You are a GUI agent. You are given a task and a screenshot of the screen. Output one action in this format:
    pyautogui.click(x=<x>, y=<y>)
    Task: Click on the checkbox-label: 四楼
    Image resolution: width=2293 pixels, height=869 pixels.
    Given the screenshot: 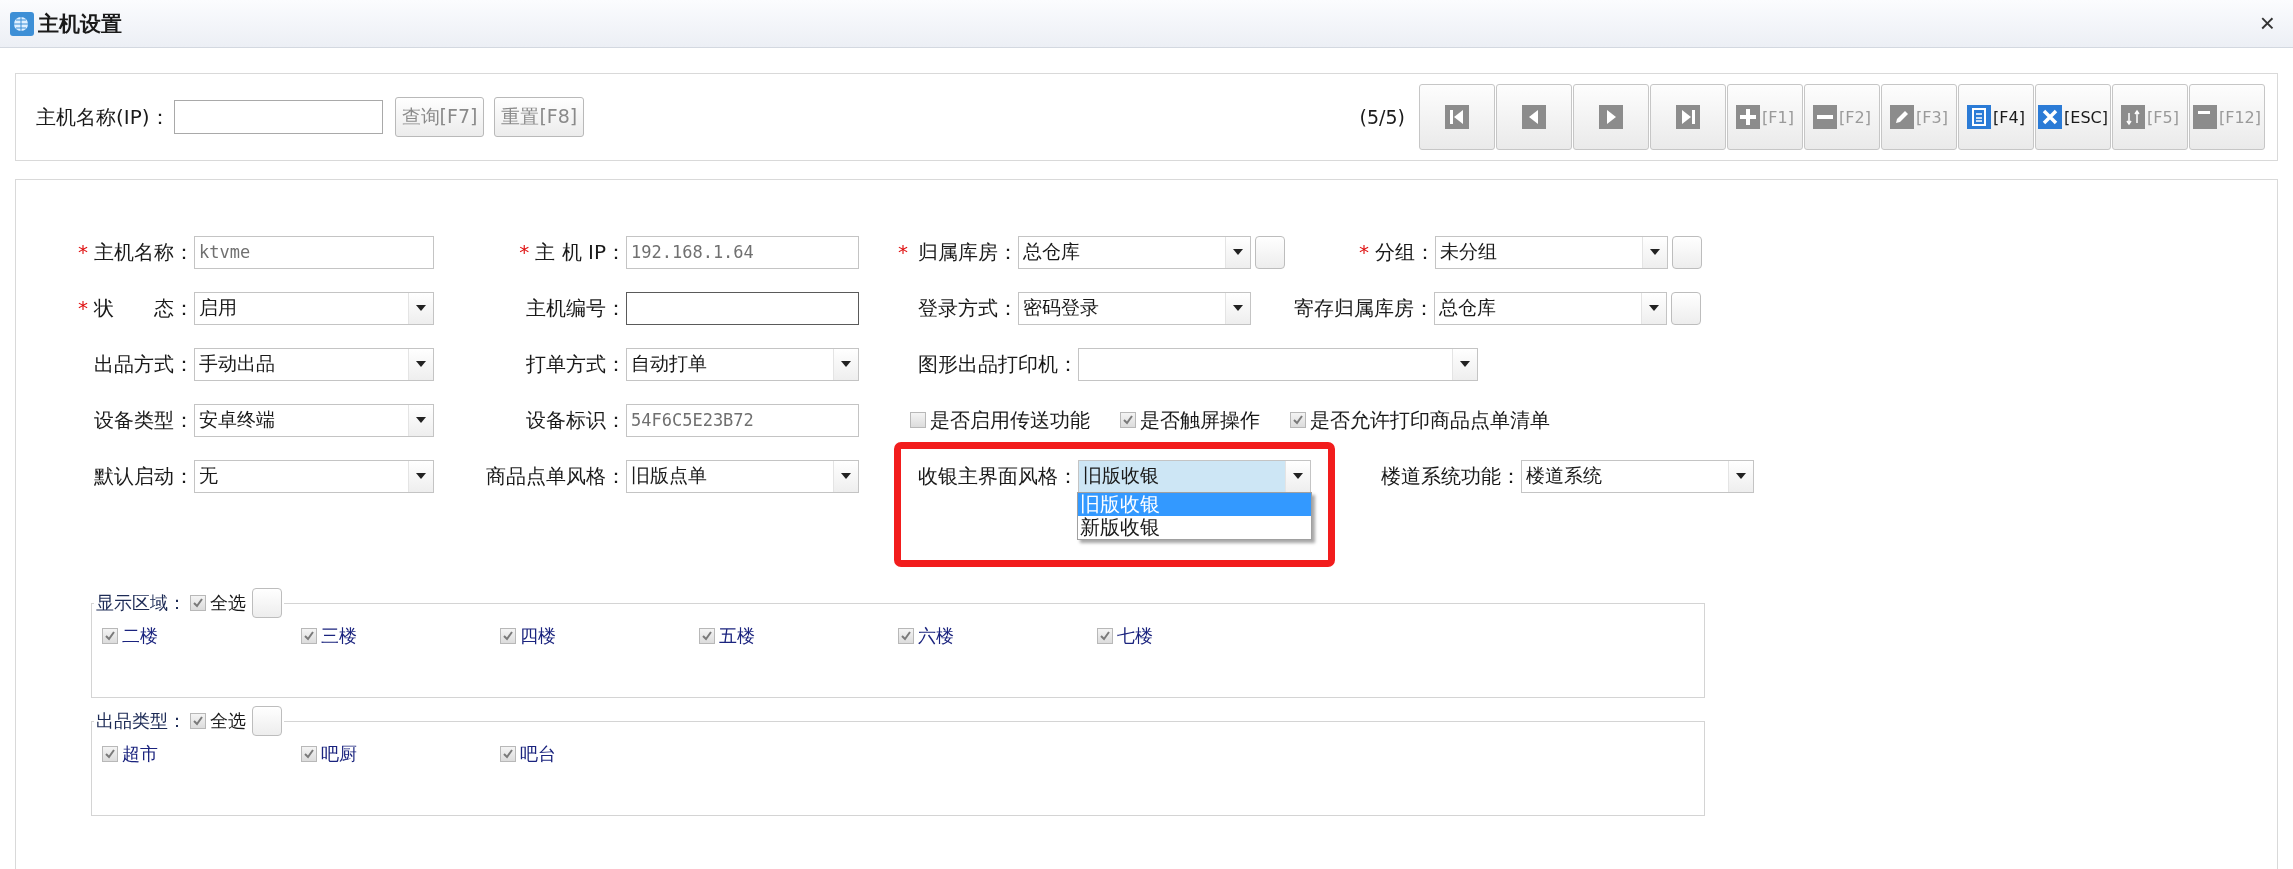 What is the action you would take?
    pyautogui.click(x=538, y=636)
    